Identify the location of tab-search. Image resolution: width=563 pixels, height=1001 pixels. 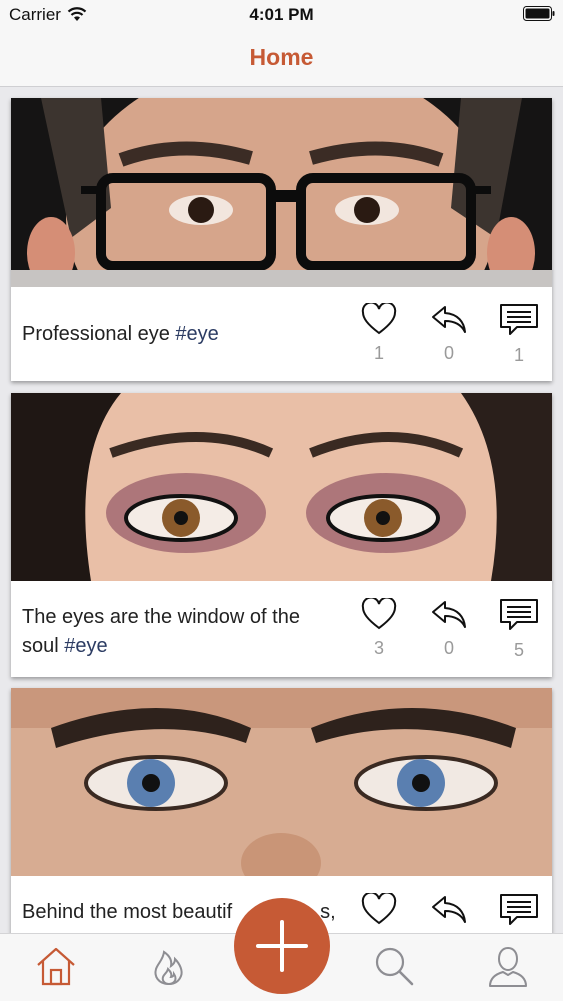
(394, 966).